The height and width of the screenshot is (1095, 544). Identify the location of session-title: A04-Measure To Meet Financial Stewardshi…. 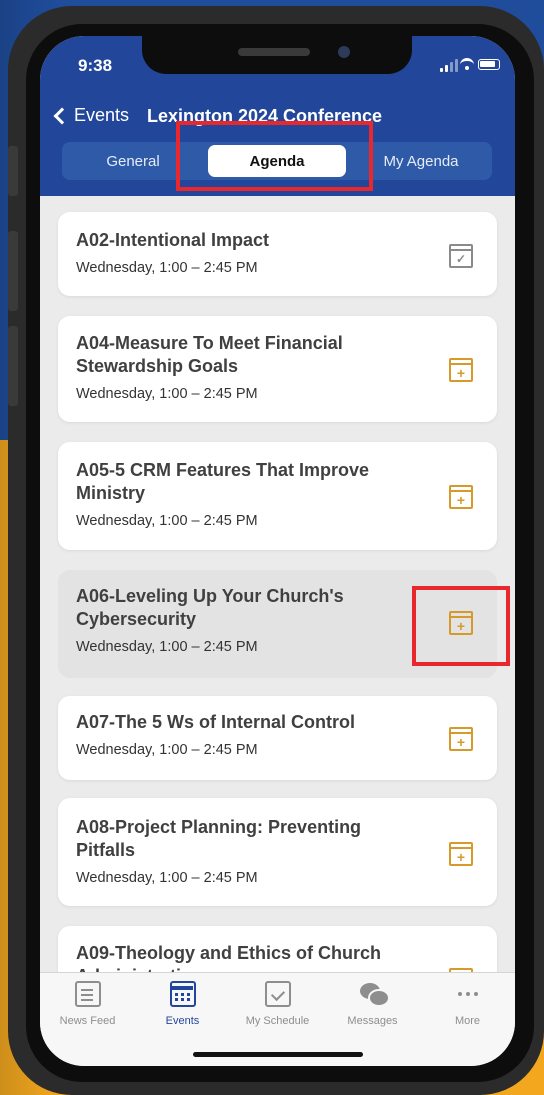
(209, 354).